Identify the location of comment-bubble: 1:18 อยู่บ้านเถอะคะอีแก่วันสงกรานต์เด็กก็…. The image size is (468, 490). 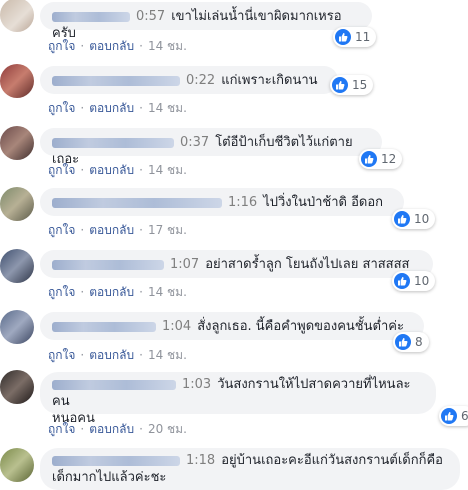
(250, 469).